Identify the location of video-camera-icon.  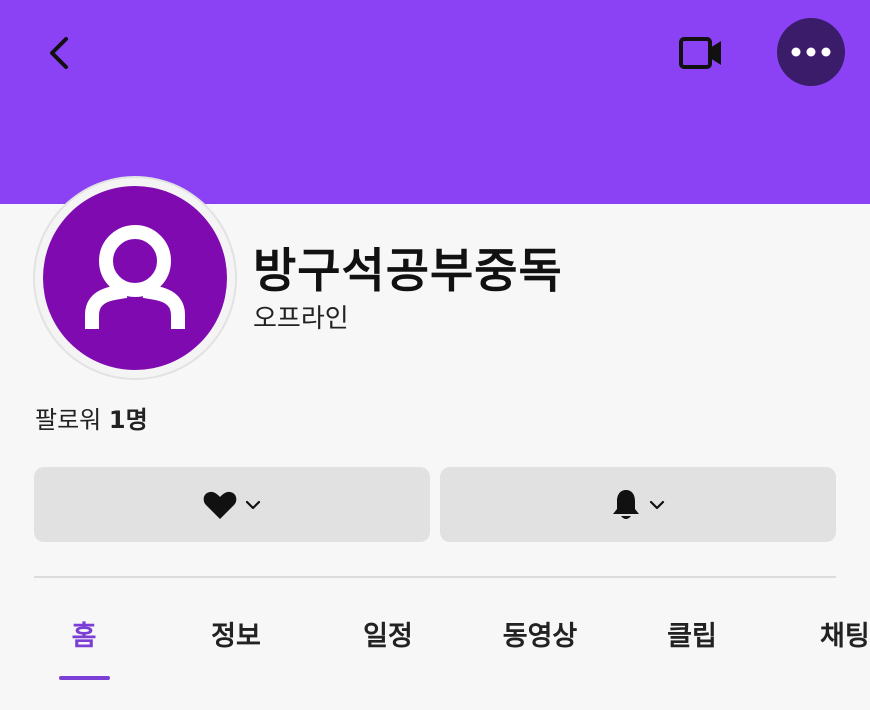
(700, 53).